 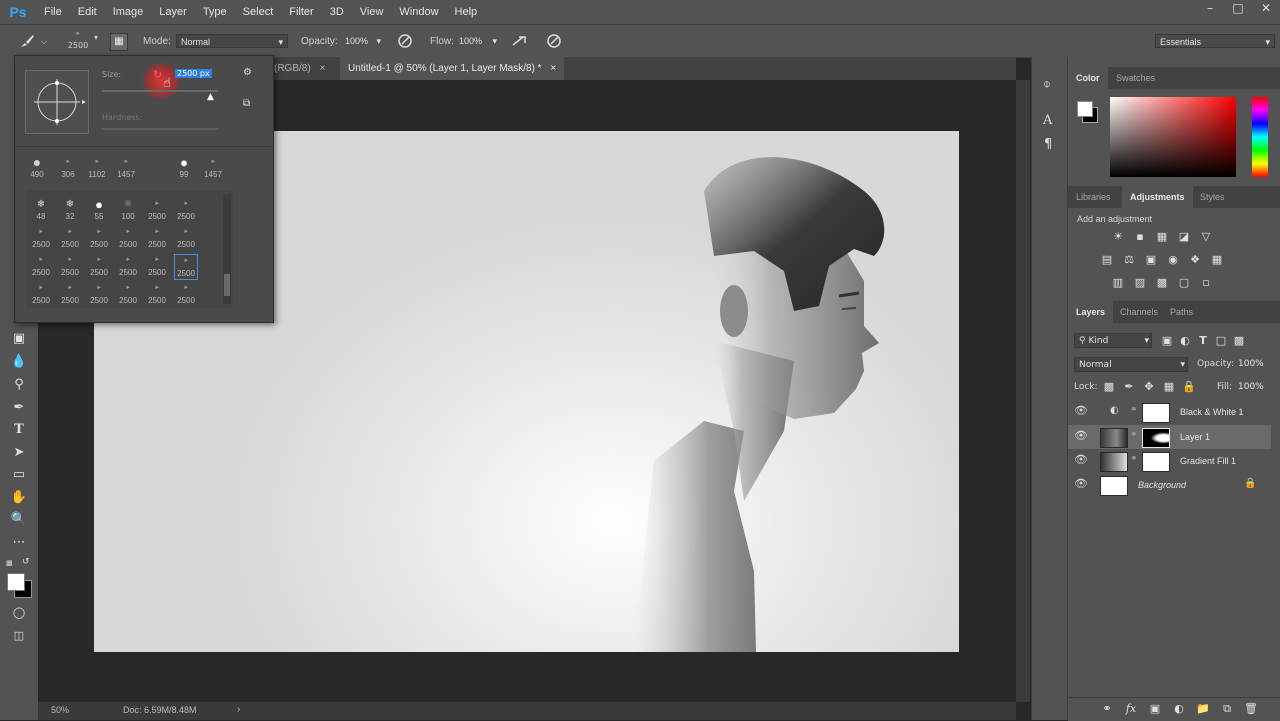 What do you see at coordinates (157, 74) in the screenshot?
I see `reset-size-icon: ↻` at bounding box center [157, 74].